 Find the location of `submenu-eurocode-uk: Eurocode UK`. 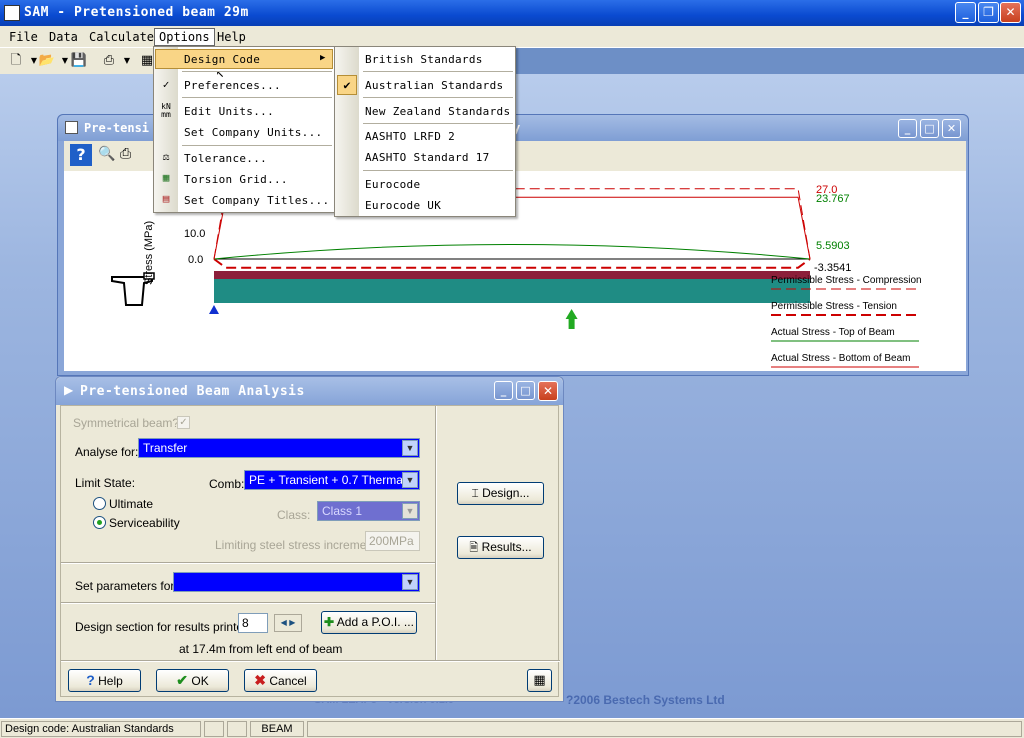

submenu-eurocode-uk: Eurocode UK is located at coordinates (403, 205).